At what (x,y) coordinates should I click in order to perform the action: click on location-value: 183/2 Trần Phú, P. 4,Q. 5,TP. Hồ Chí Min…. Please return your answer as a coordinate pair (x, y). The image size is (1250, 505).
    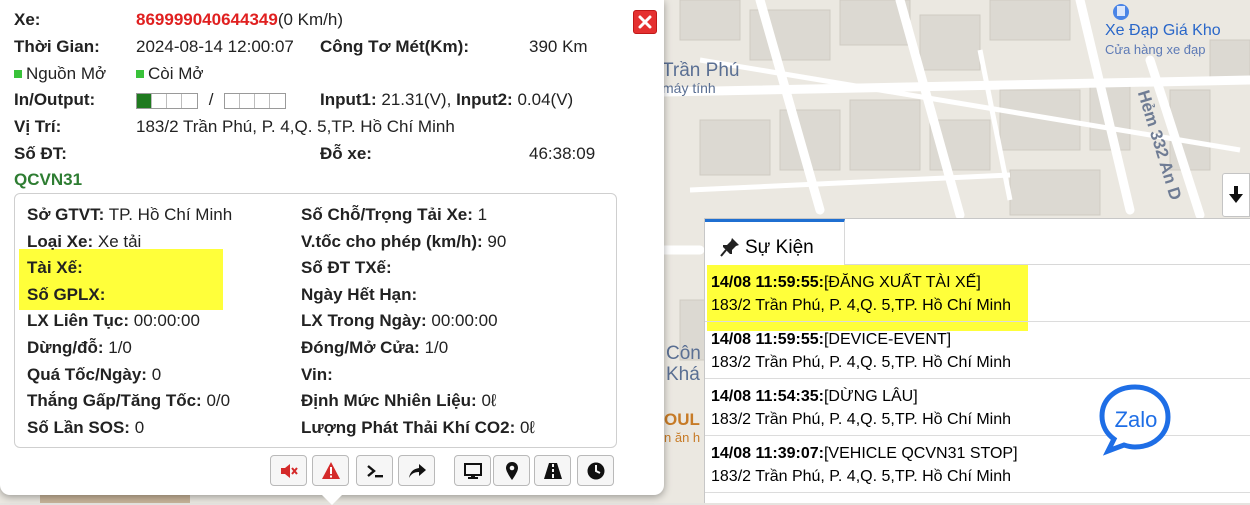
    Looking at the image, I should click on (295, 126).